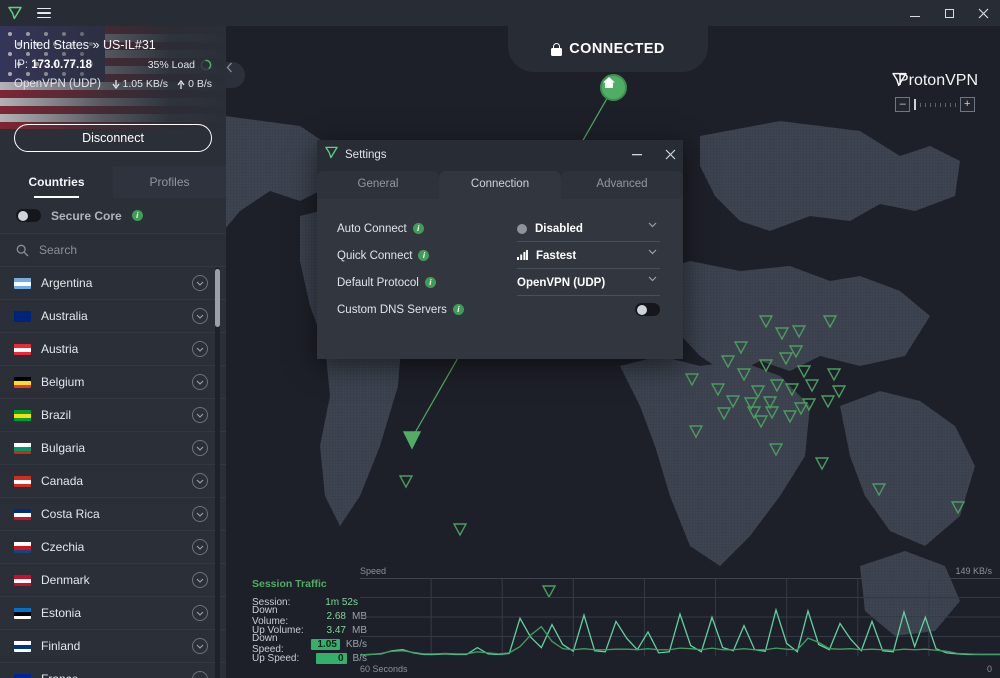 The image size is (1000, 678). I want to click on setting-row-quick-connect: Quick Connect i Fastest, so click(500, 255).